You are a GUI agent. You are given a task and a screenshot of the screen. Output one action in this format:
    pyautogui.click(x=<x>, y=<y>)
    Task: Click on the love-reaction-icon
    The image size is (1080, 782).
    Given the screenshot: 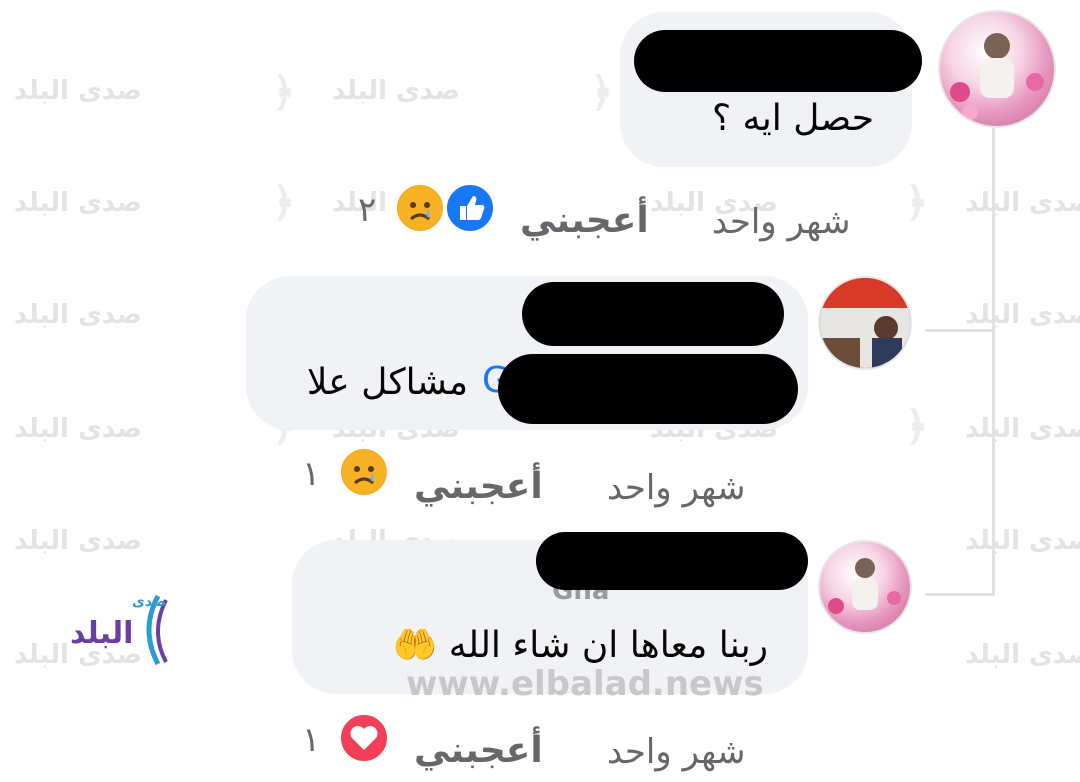 What is the action you would take?
    pyautogui.click(x=364, y=738)
    